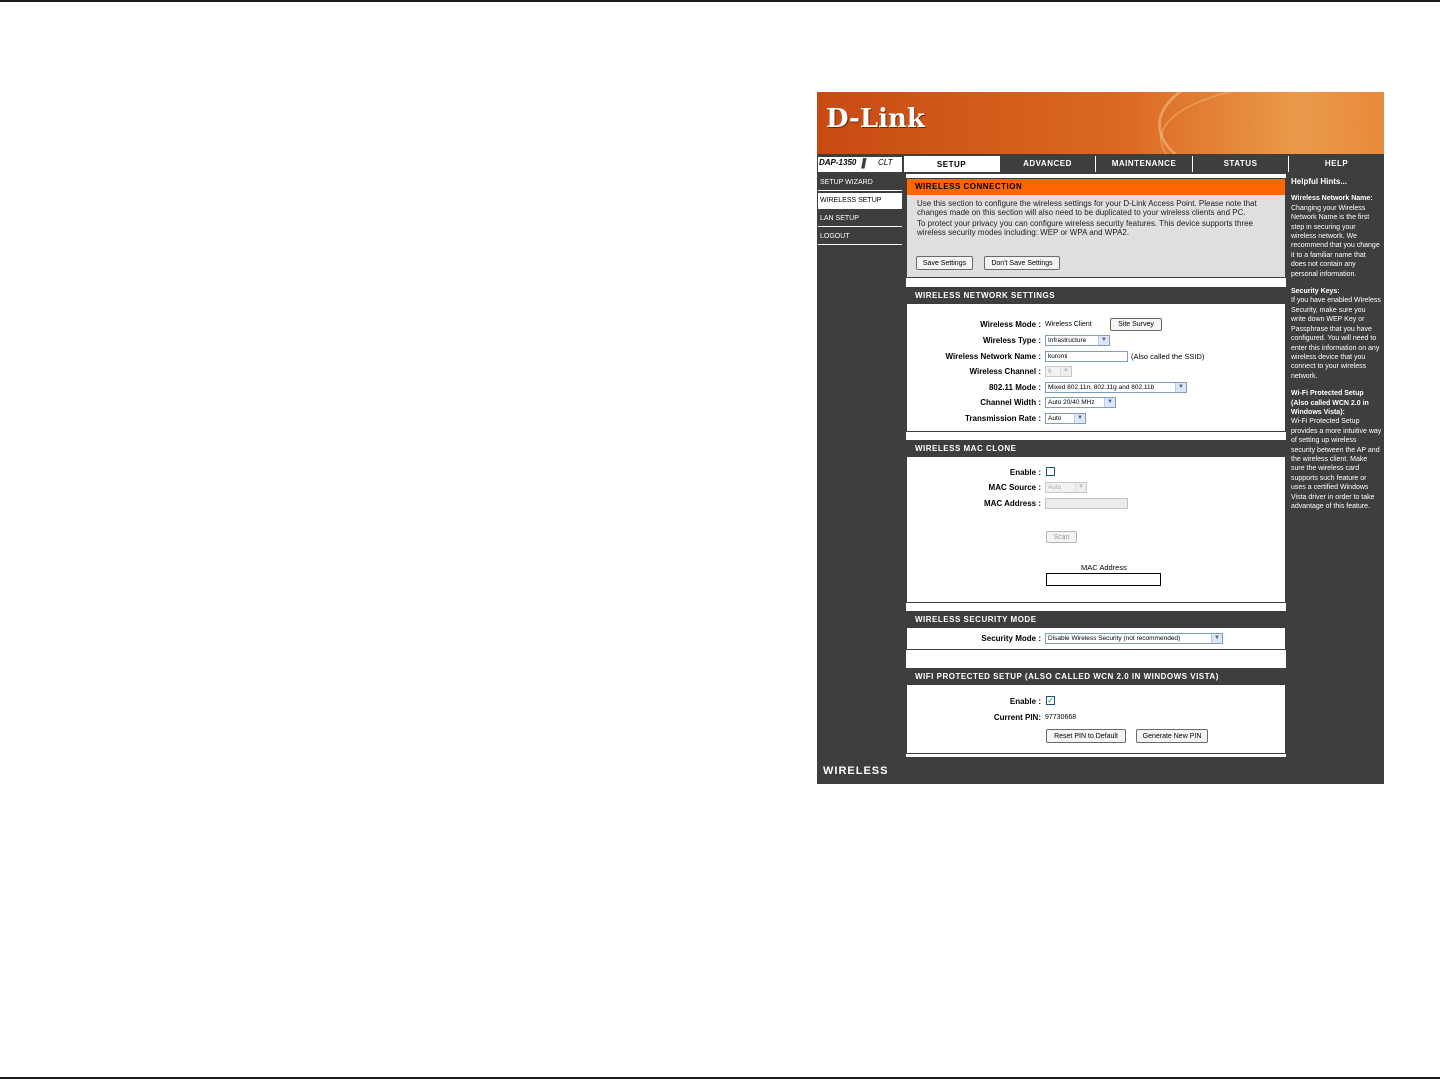  Describe the element at coordinates (1011, 340) in the screenshot. I see `wireless-type-label: Wireless Type :` at that location.